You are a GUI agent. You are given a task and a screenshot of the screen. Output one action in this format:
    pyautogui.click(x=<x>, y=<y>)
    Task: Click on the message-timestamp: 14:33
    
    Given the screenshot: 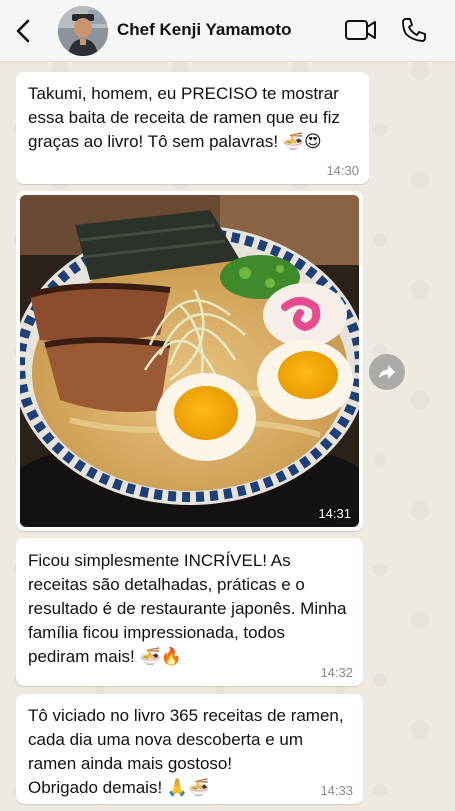 What is the action you would take?
    pyautogui.click(x=336, y=790)
    